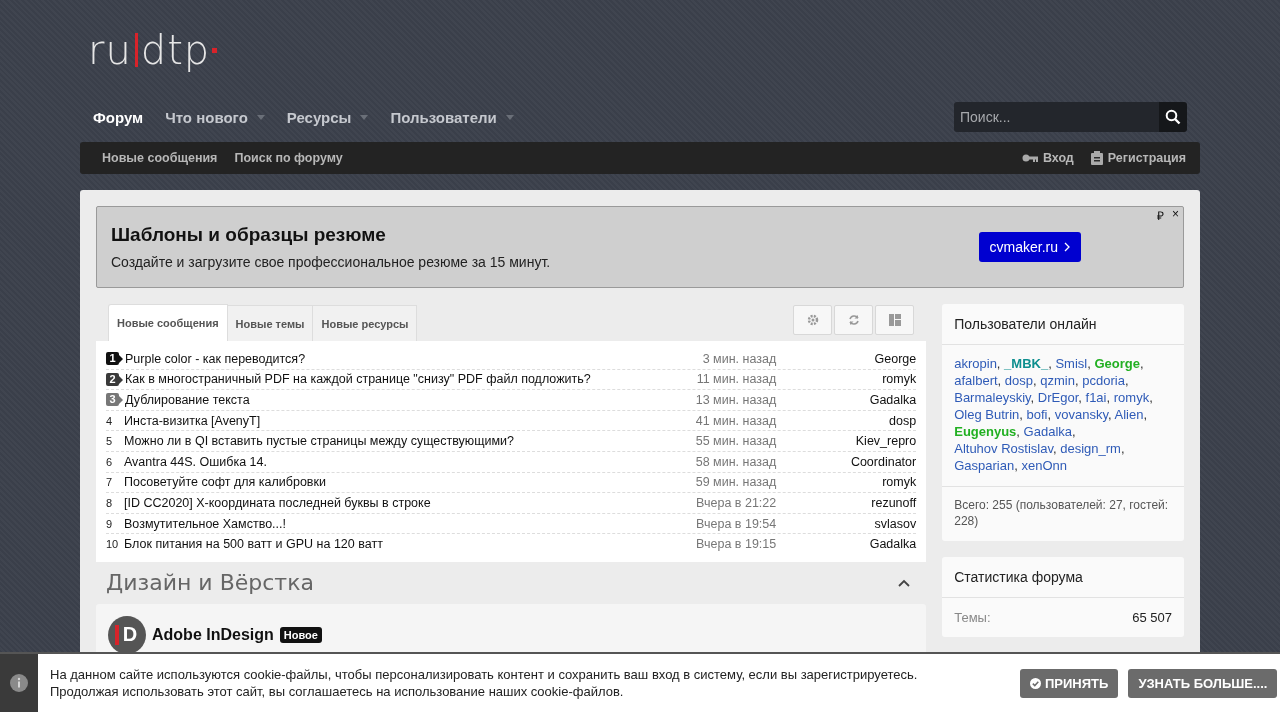 The image size is (1280, 712). Describe the element at coordinates (396, 400) in the screenshot. I see `topic-link: Дублирование текста` at that location.